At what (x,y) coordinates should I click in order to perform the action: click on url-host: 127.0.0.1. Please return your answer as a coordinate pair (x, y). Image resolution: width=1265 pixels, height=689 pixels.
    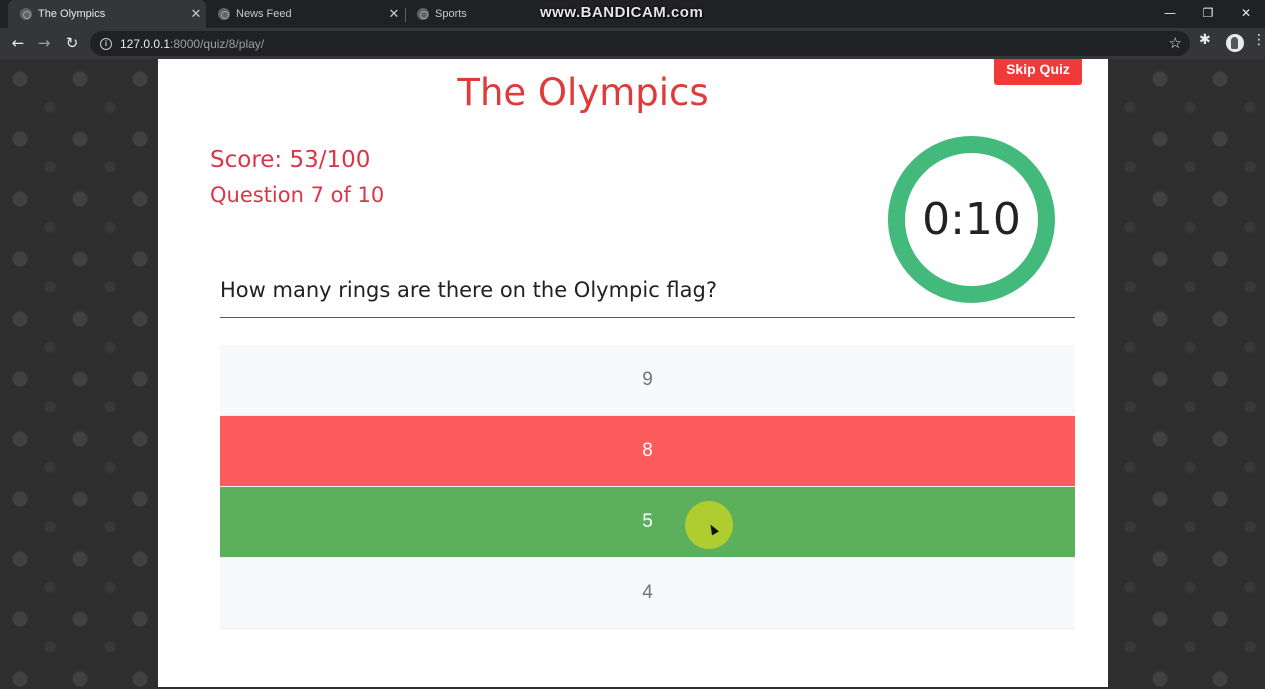
    Looking at the image, I should click on (145, 43).